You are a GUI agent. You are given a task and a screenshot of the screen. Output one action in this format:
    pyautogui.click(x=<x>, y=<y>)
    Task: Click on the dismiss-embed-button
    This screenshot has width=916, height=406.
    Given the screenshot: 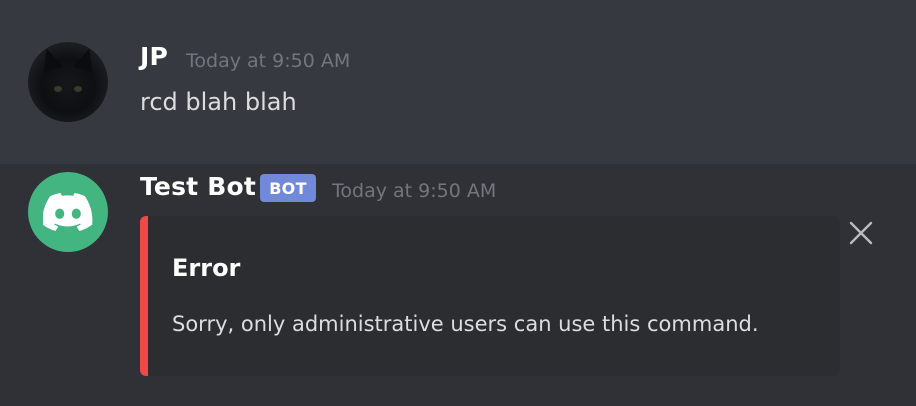 What is the action you would take?
    pyautogui.click(x=861, y=233)
    